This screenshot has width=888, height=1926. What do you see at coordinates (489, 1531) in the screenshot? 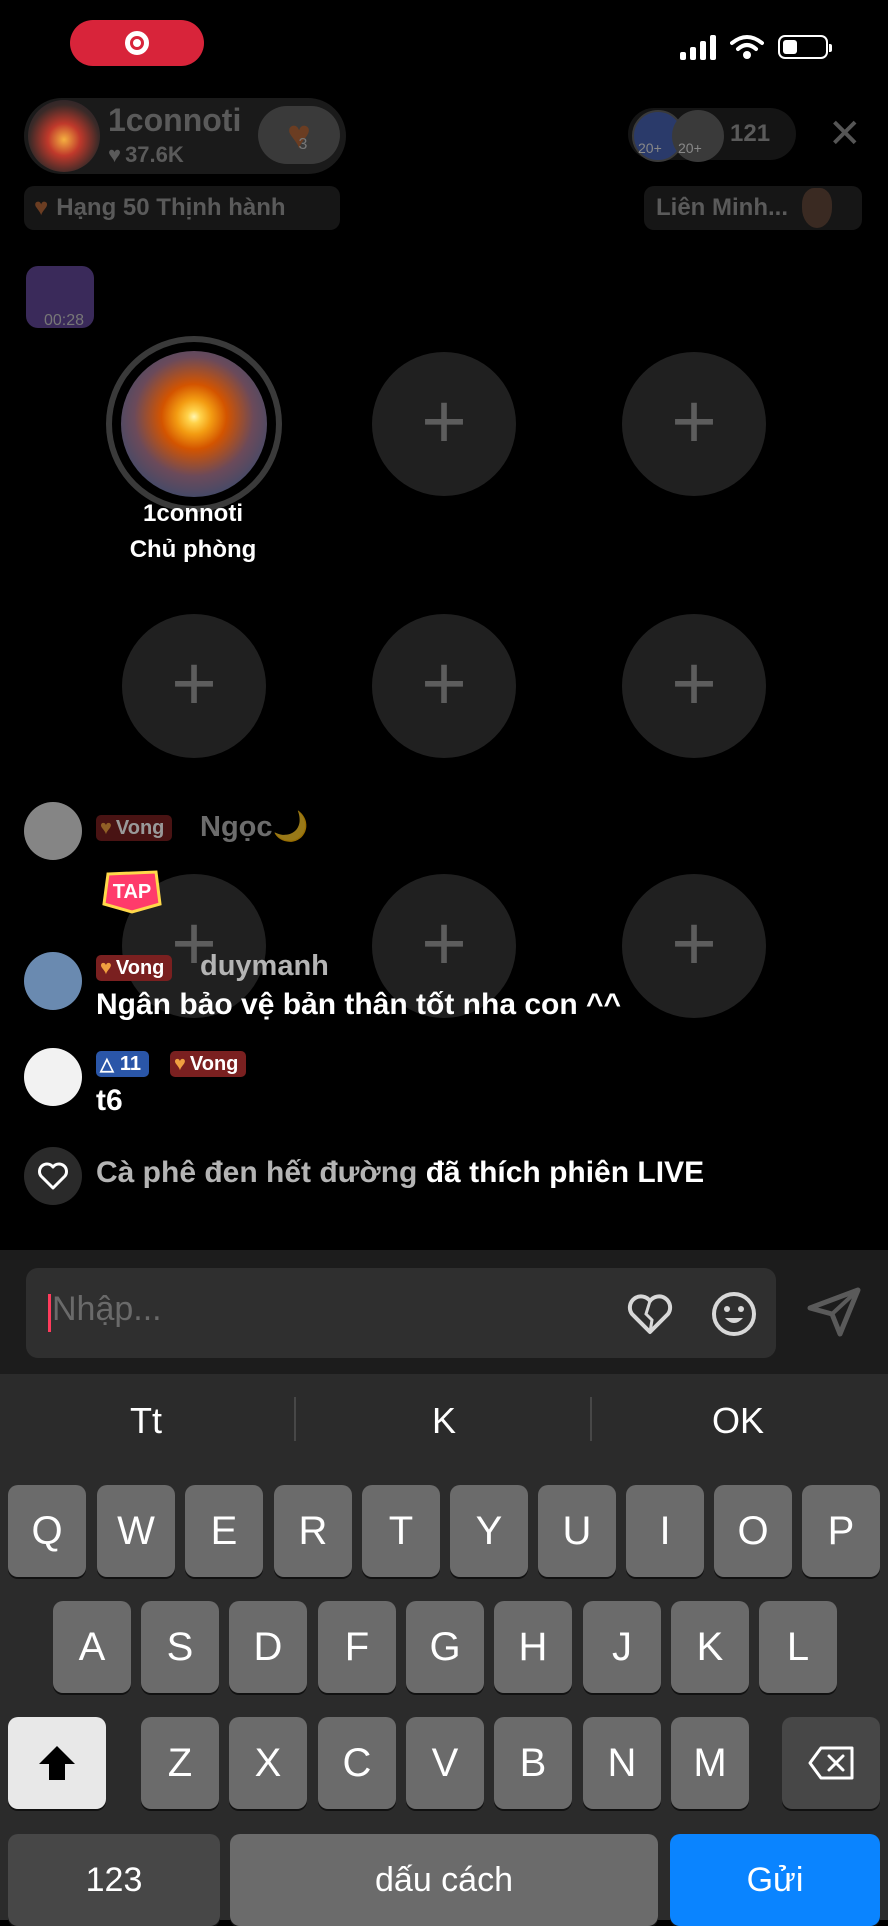
I see `key-y: Y` at bounding box center [489, 1531].